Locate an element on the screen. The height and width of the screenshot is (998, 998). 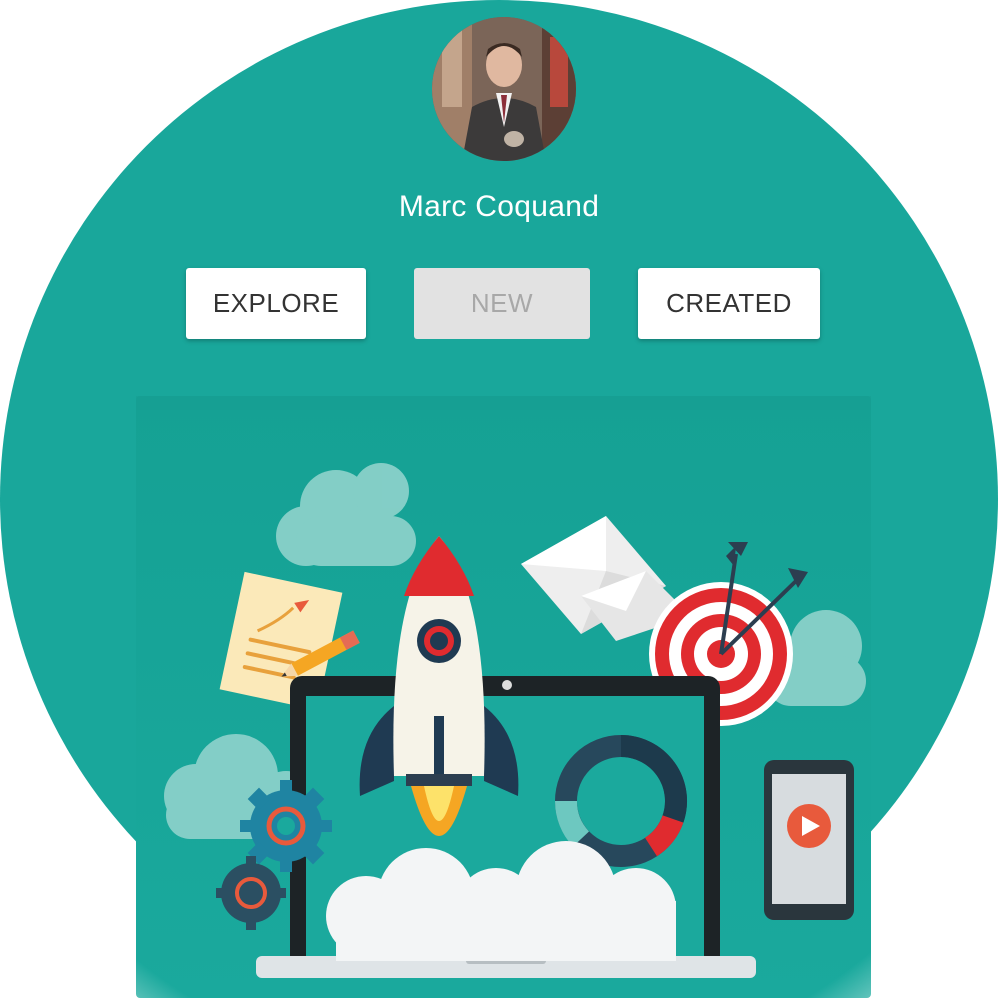
avatar is located at coordinates (504, 89).